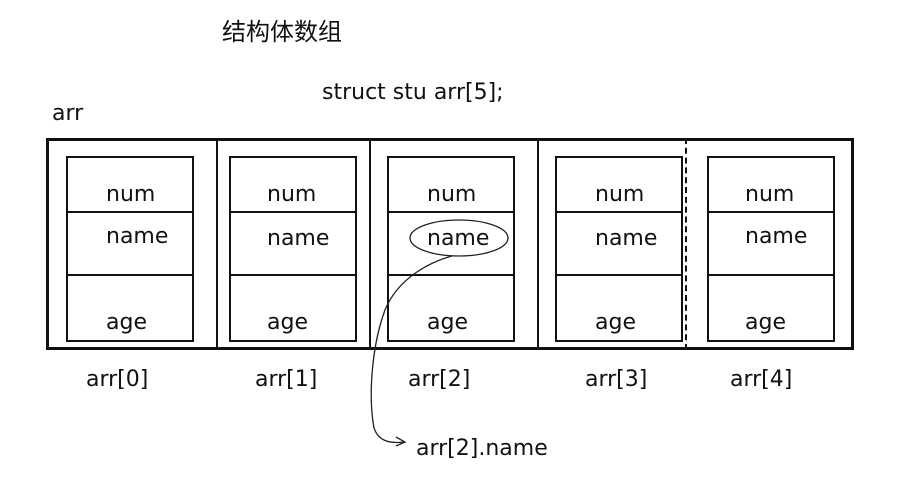  I want to click on highlight-annotation: arr[2].name, so click(482, 448).